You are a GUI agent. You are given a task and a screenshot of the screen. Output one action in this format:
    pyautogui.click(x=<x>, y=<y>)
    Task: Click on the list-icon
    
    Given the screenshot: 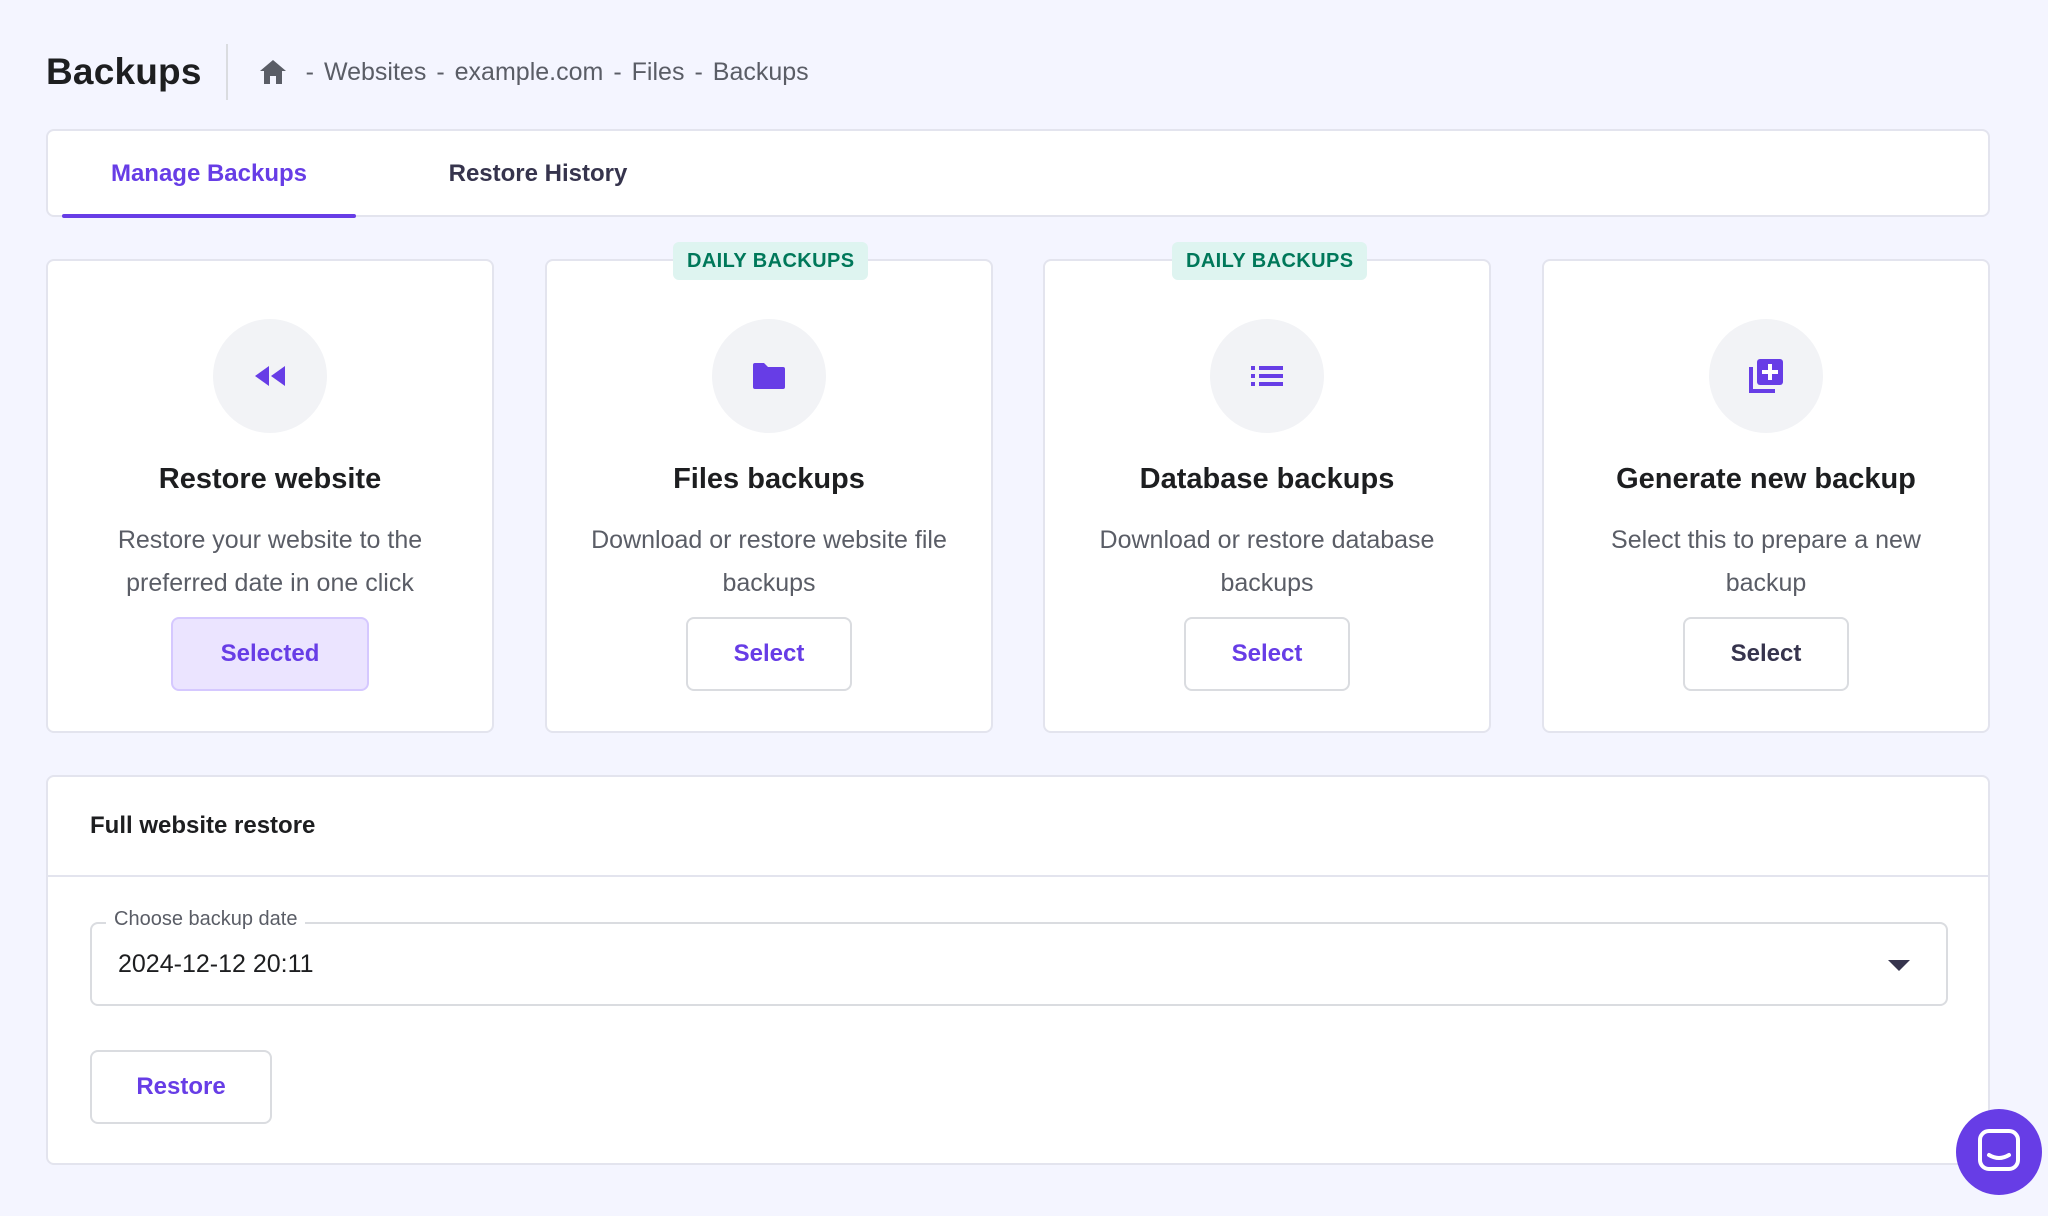 What is the action you would take?
    pyautogui.click(x=1267, y=376)
    